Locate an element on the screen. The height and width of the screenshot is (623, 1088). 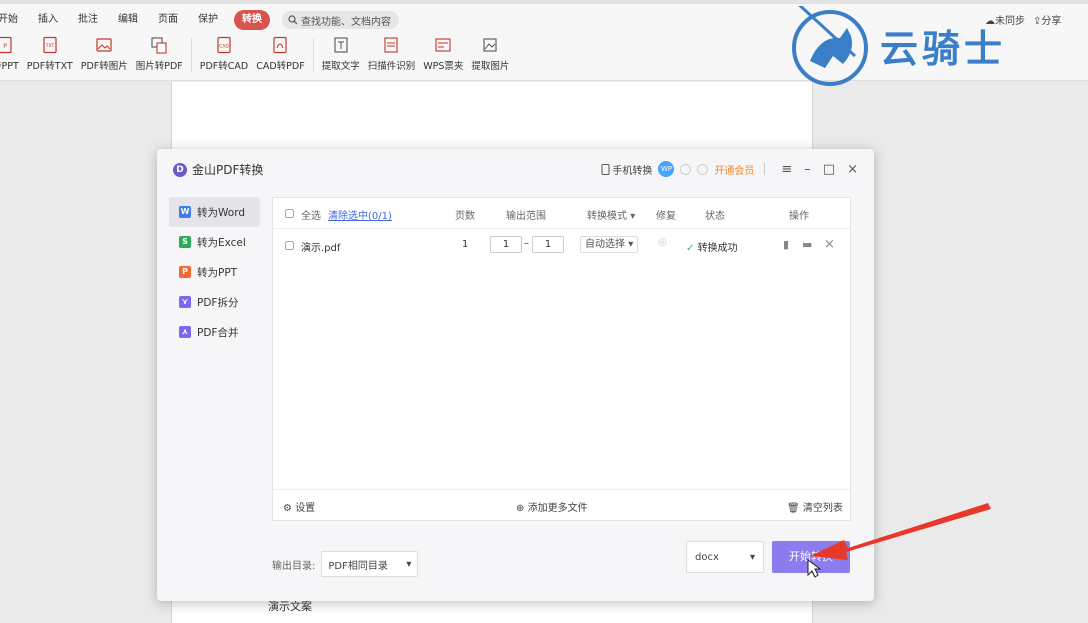
tool-cad-to-pdf: CAD转PDF is located at coordinates (280, 57).